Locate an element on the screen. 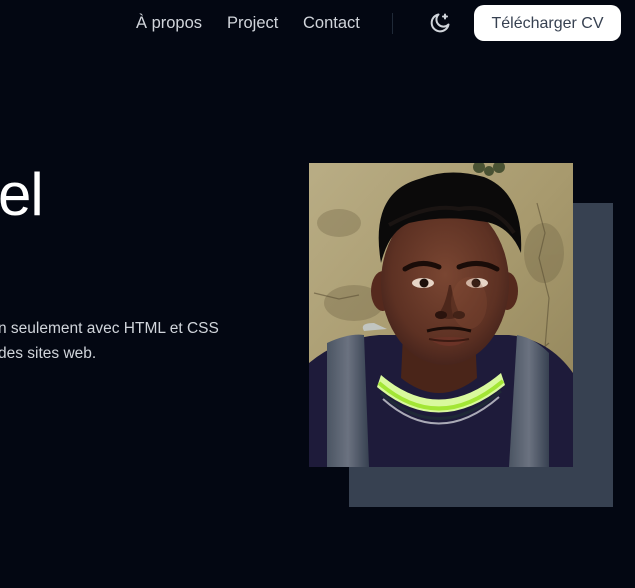 The width and height of the screenshot is (635, 588). top-navigation: À propos Project Contact Télécharger CV is located at coordinates (317, 23).